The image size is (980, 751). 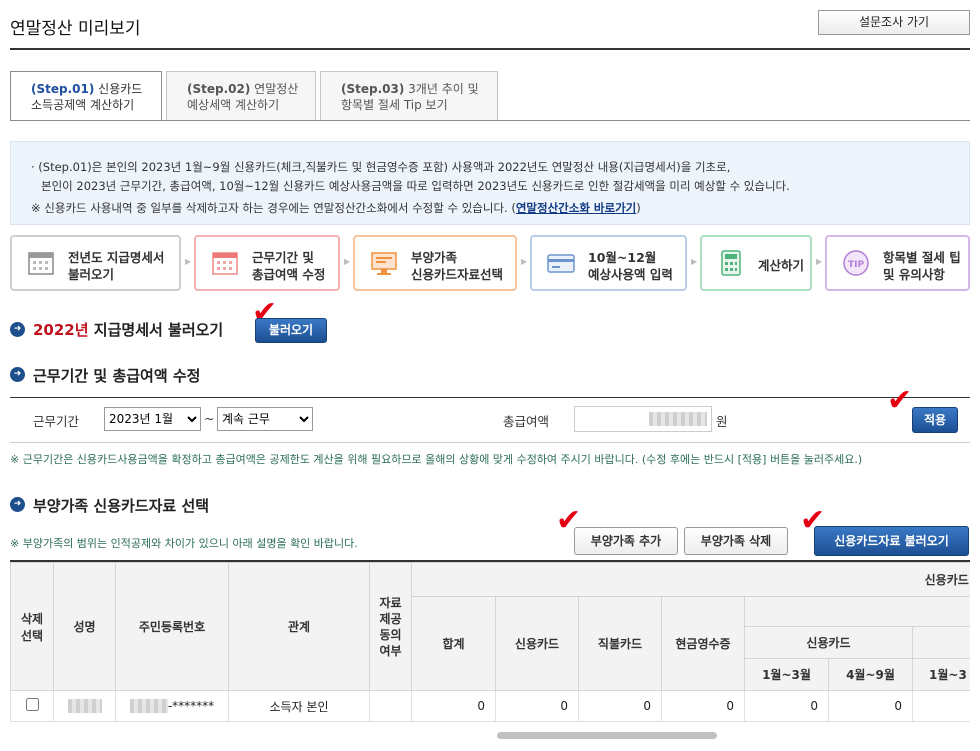 What do you see at coordinates (622, 257) in the screenshot?
I see `step-line1: 10월~12월` at bounding box center [622, 257].